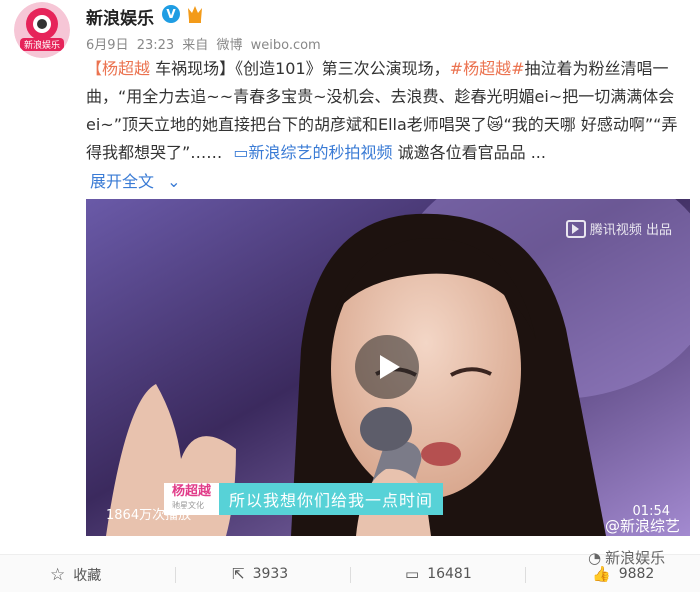 This screenshot has width=700, height=592. What do you see at coordinates (149, 515) in the screenshot?
I see `view-count: 1864万次播放` at bounding box center [149, 515].